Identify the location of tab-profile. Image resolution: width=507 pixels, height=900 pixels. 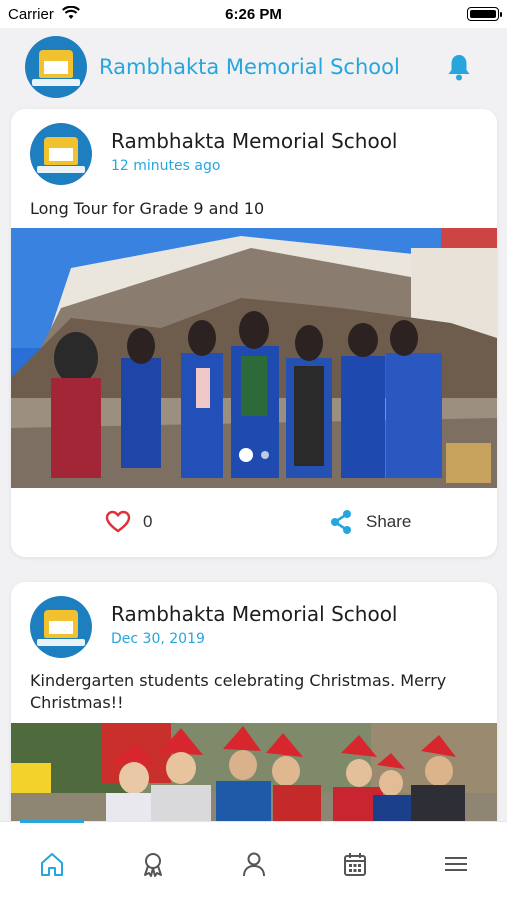
(254, 864).